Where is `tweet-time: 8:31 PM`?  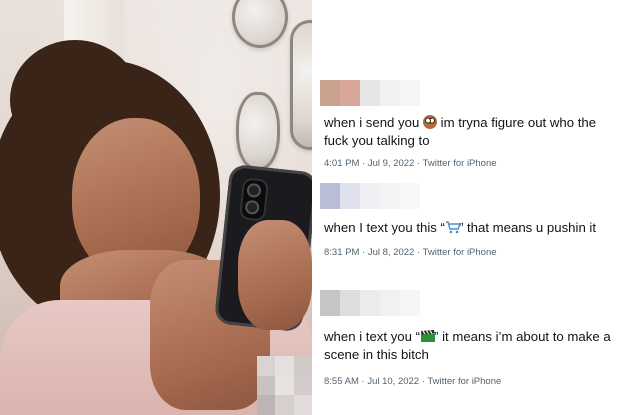
tweet-time: 8:31 PM is located at coordinates (342, 252).